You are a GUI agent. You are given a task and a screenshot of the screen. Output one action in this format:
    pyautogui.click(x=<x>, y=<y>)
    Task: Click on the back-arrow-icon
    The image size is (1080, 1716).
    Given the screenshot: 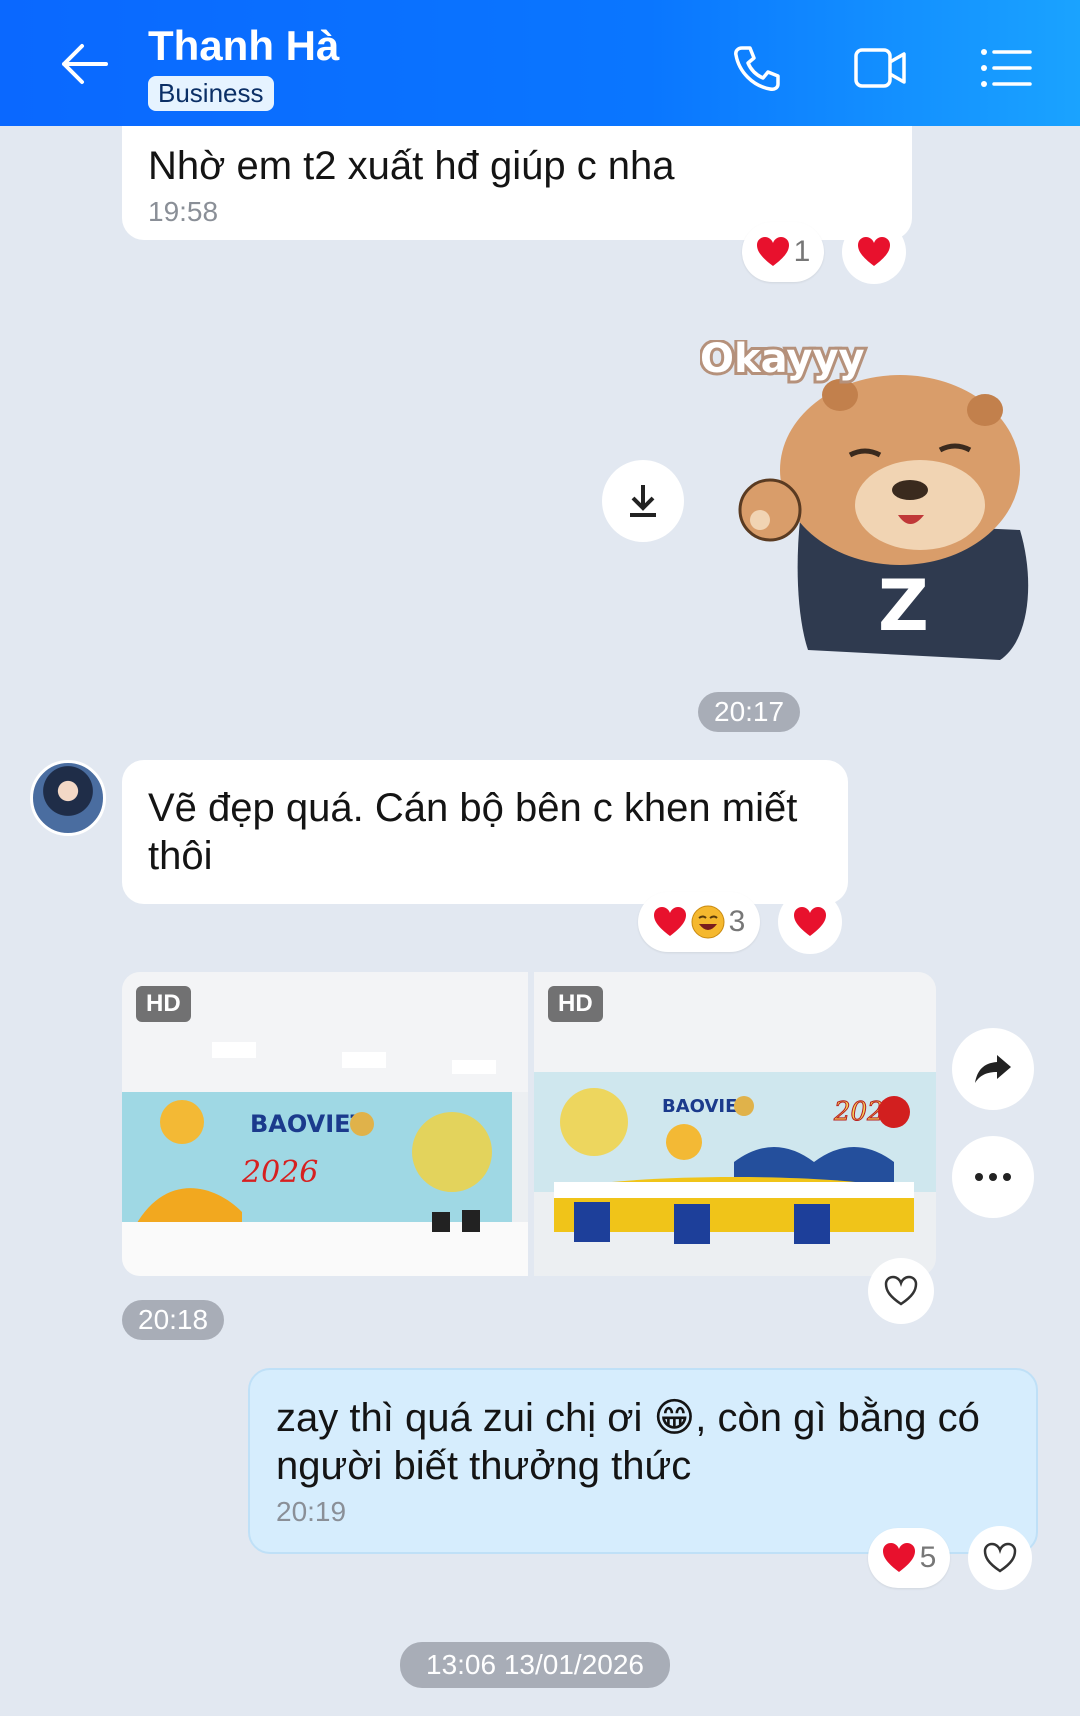 What is the action you would take?
    pyautogui.click(x=84, y=64)
    